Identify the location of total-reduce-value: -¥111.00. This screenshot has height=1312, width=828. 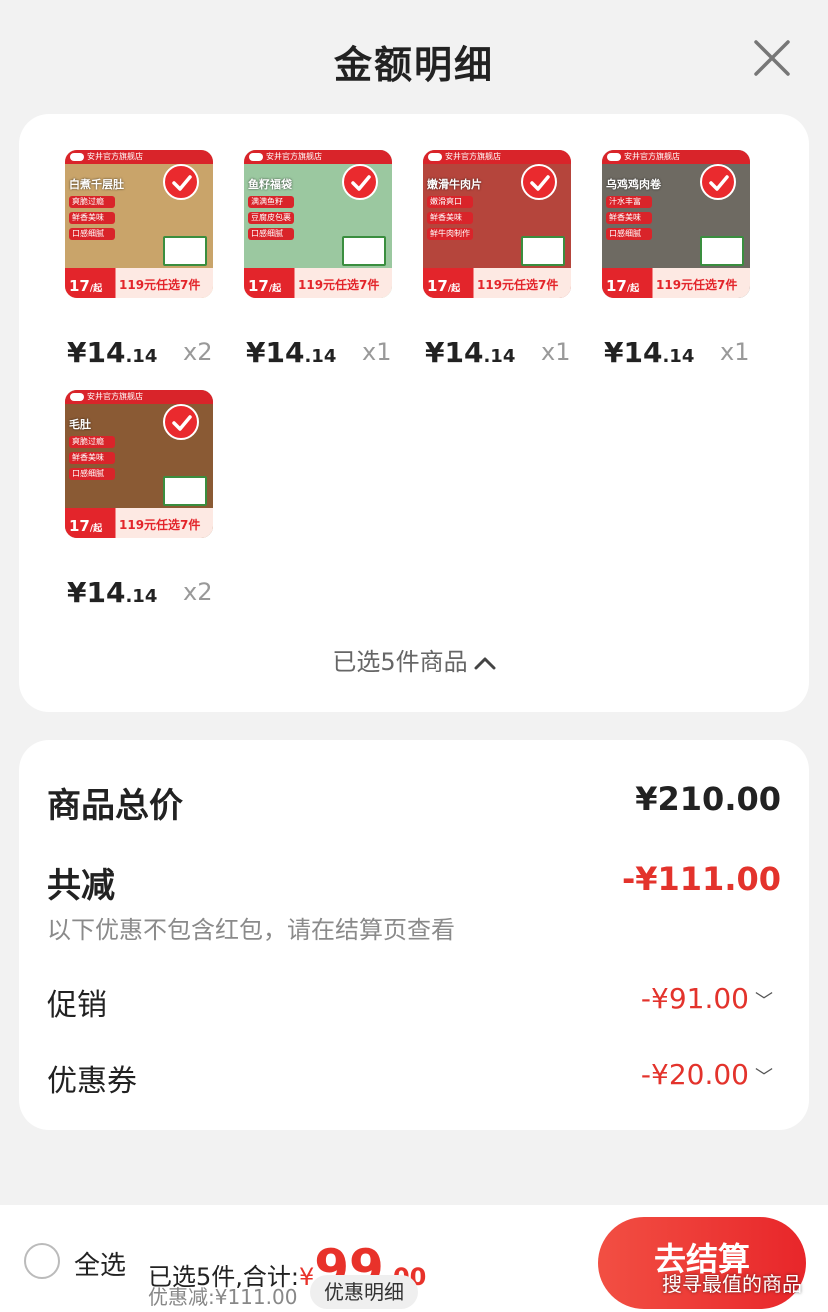
(701, 879).